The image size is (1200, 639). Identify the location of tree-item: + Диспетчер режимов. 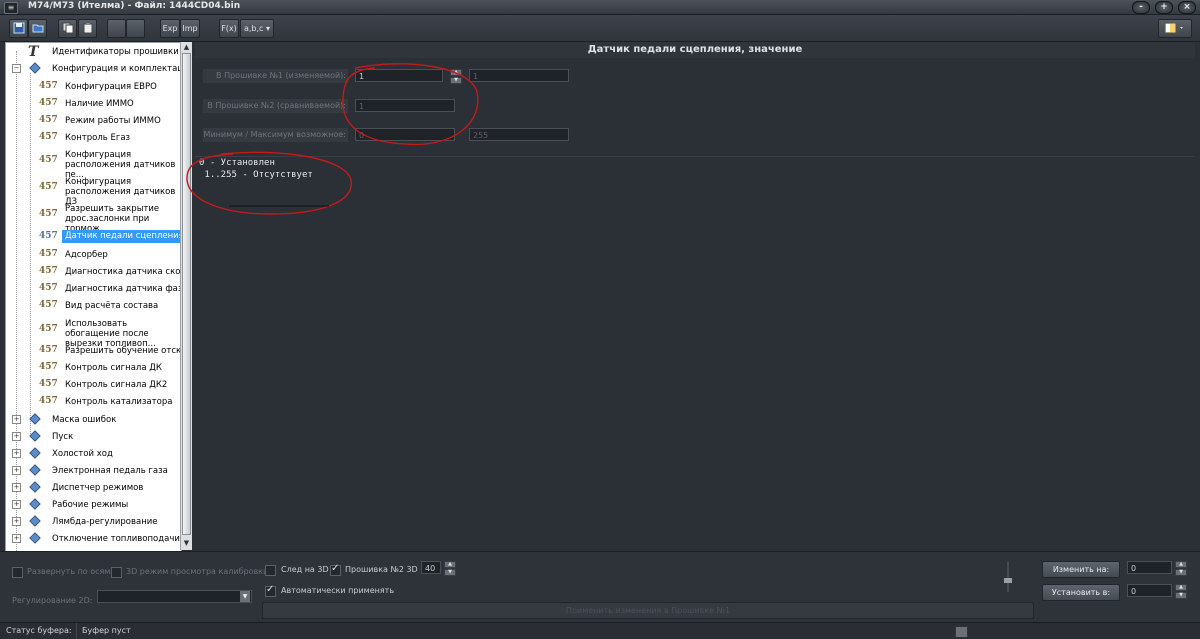
(93, 487).